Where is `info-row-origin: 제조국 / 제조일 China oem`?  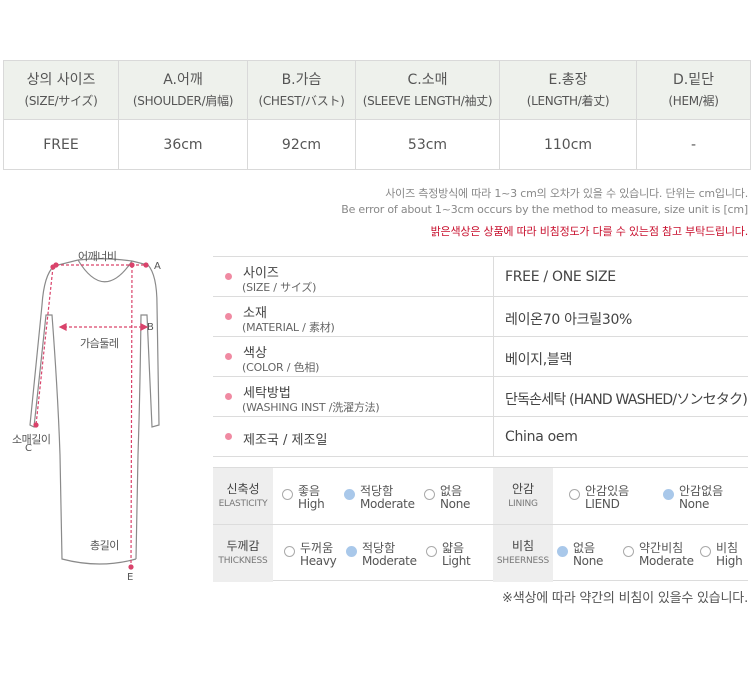 info-row-origin: 제조국 / 제조일 China oem is located at coordinates (480, 437).